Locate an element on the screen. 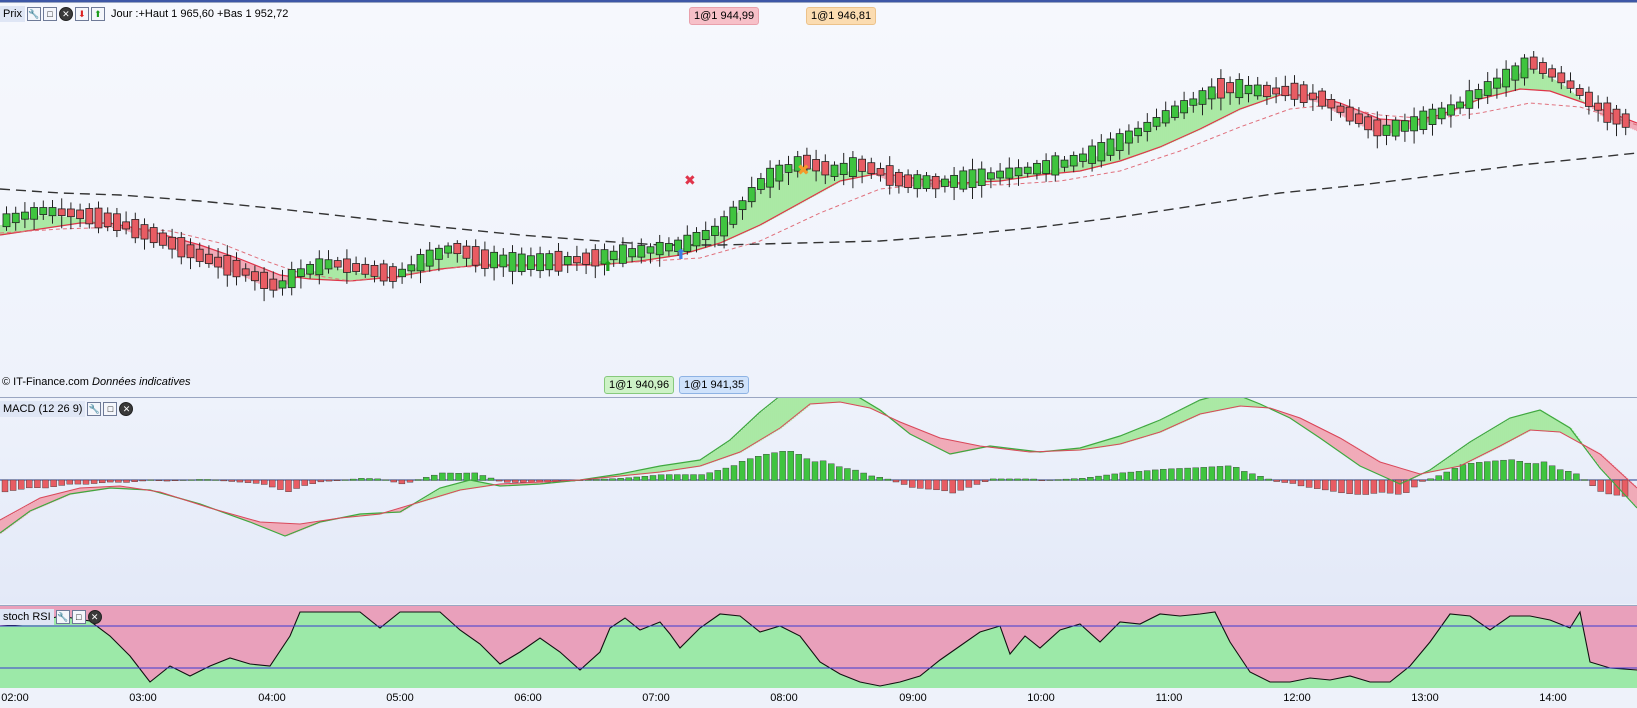 Image resolution: width=1637 pixels, height=708 pixels. time-tick-label: 05:00 is located at coordinates (400, 698).